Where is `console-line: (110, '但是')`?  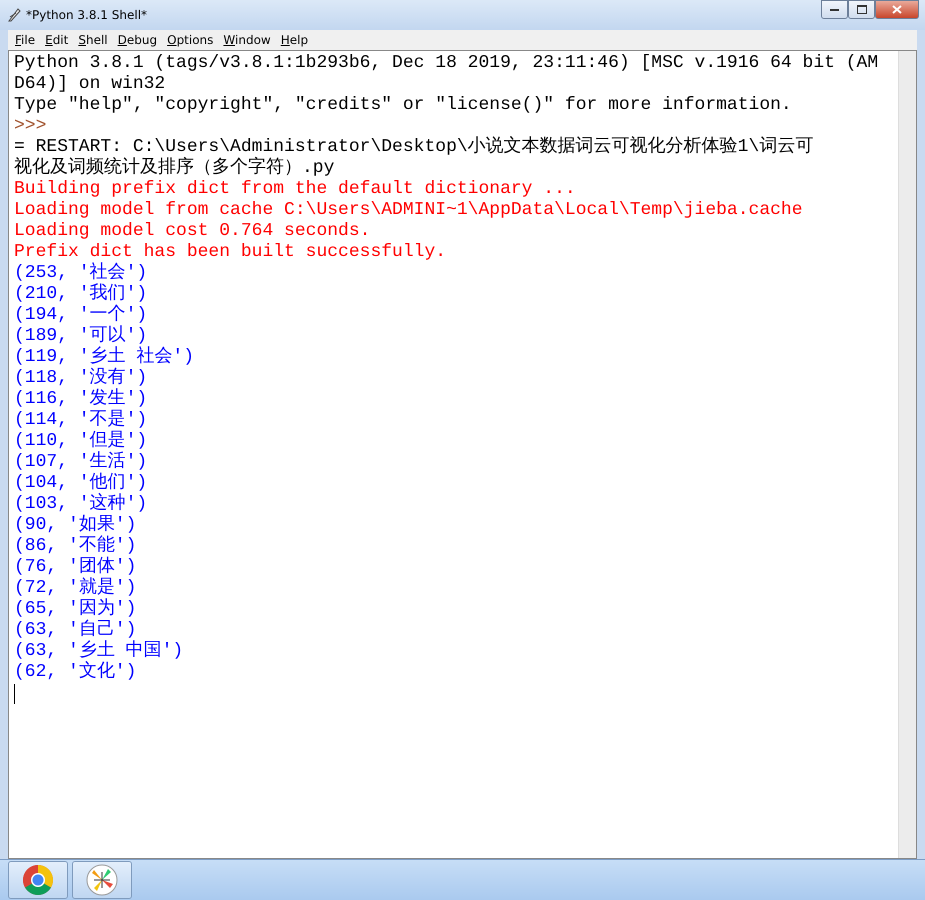 console-line: (110, '但是') is located at coordinates (81, 441).